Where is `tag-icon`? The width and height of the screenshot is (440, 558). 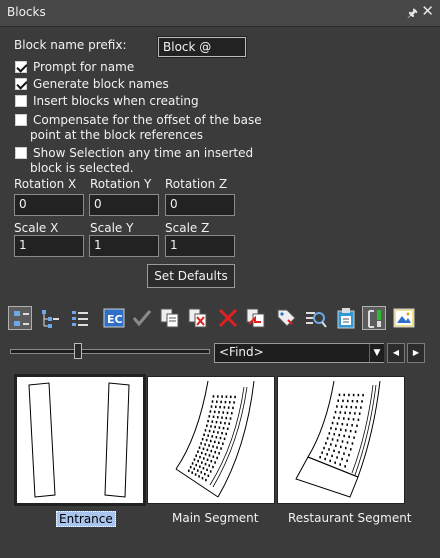 tag-icon is located at coordinates (286, 318).